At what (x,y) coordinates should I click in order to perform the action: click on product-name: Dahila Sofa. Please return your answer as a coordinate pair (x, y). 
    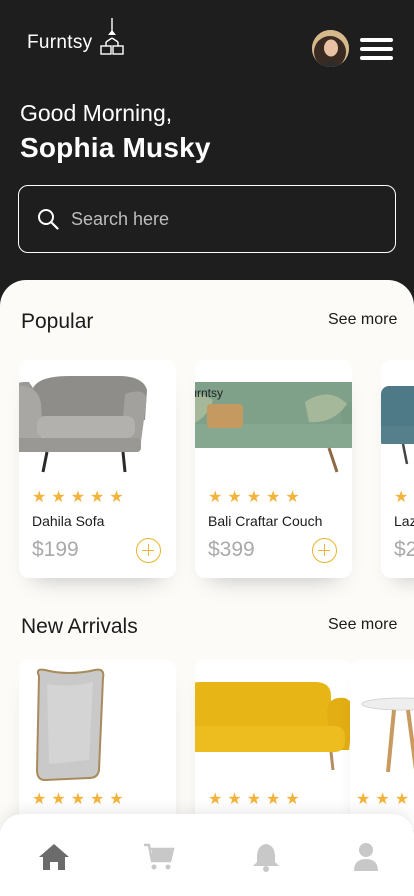
    Looking at the image, I should click on (68, 521).